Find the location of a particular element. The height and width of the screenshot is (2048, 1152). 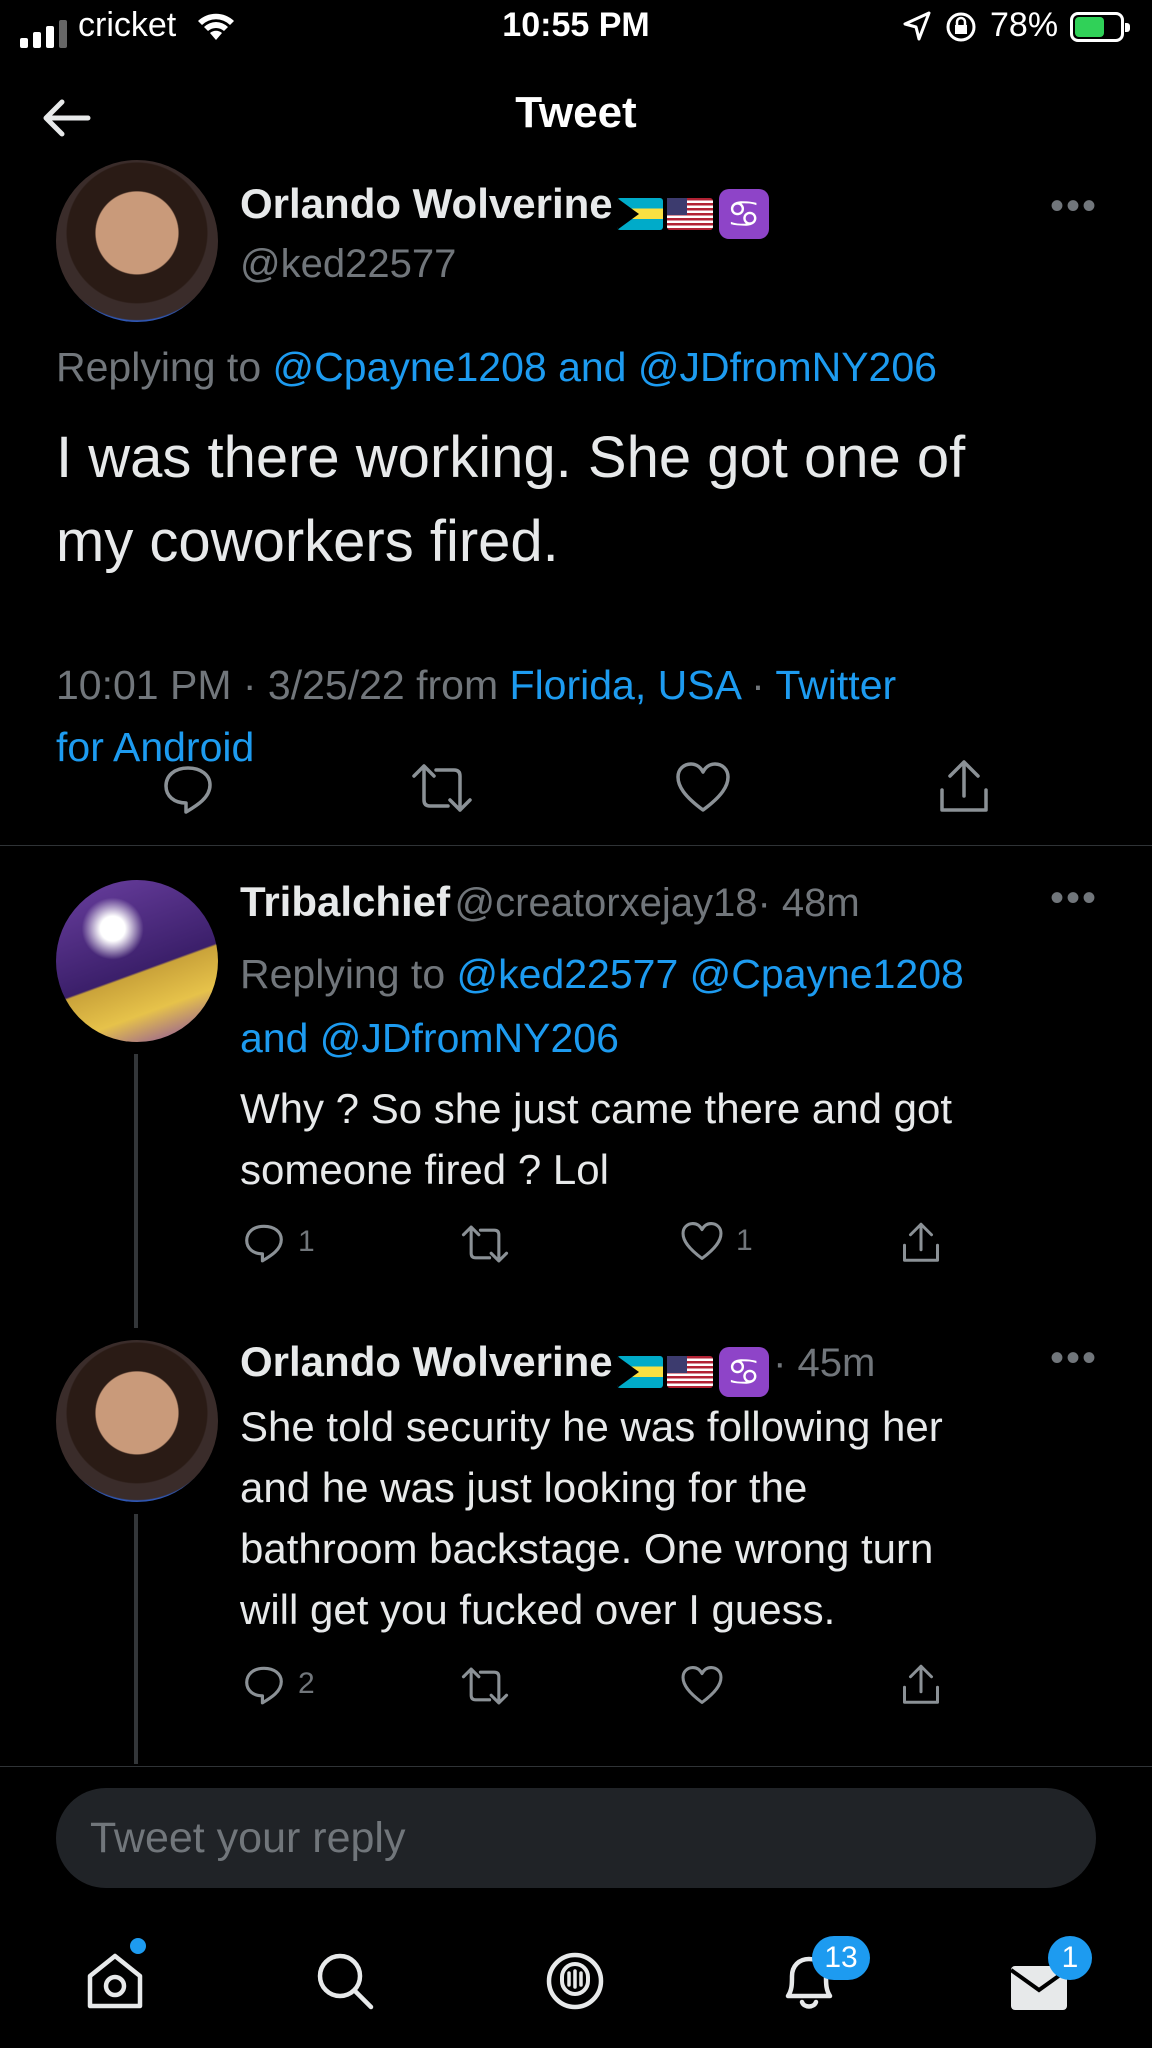

author-handle: @creatorxejay18 is located at coordinates (606, 903).